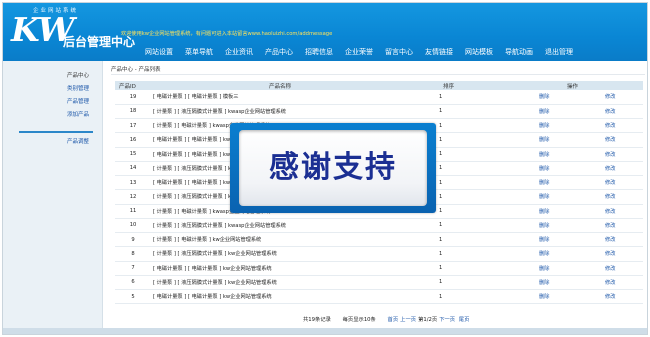 This screenshot has height=337, width=650. I want to click on nav-item-templates: 网站模板, so click(479, 52).